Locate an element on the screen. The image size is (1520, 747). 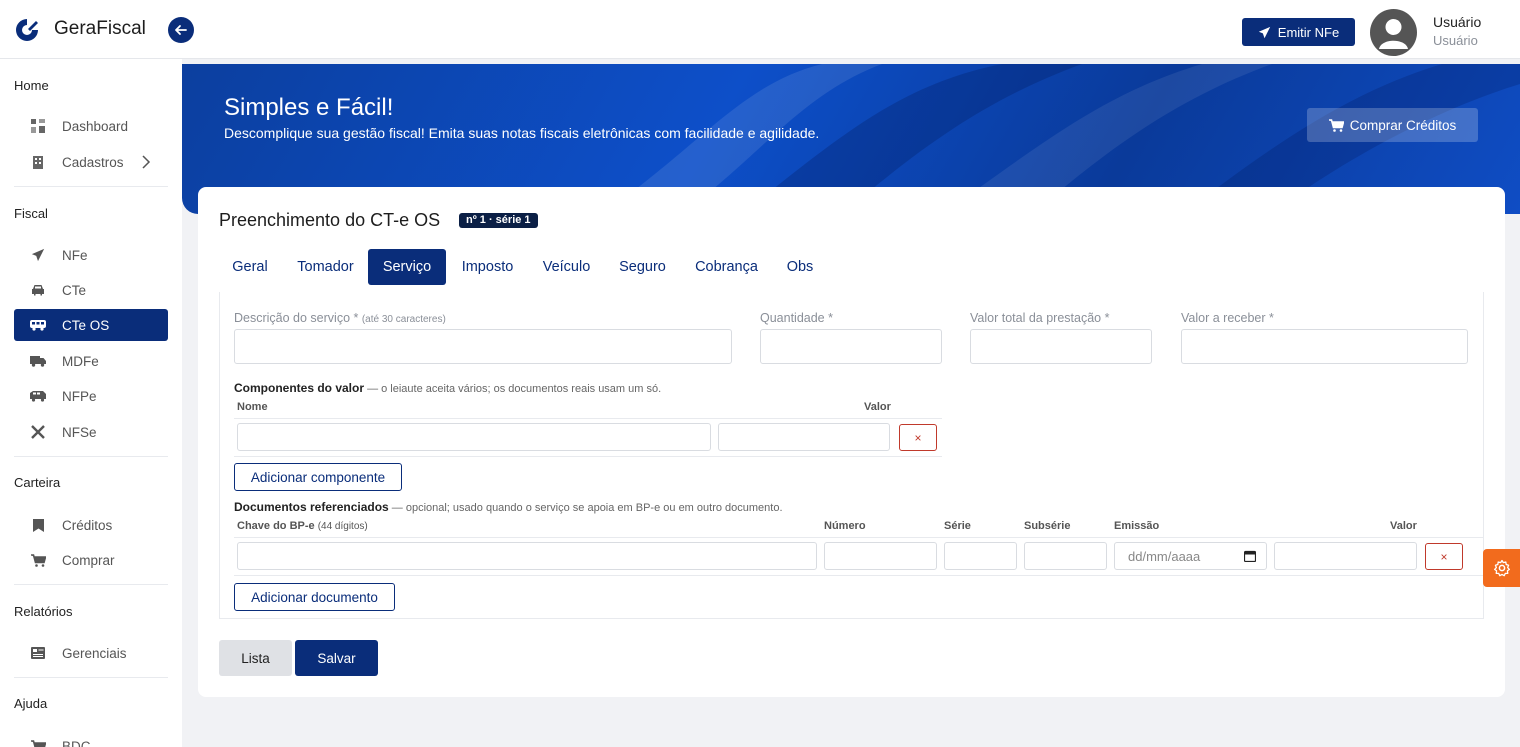
page-title: Preenchimento do CT-e OS is located at coordinates (330, 220).